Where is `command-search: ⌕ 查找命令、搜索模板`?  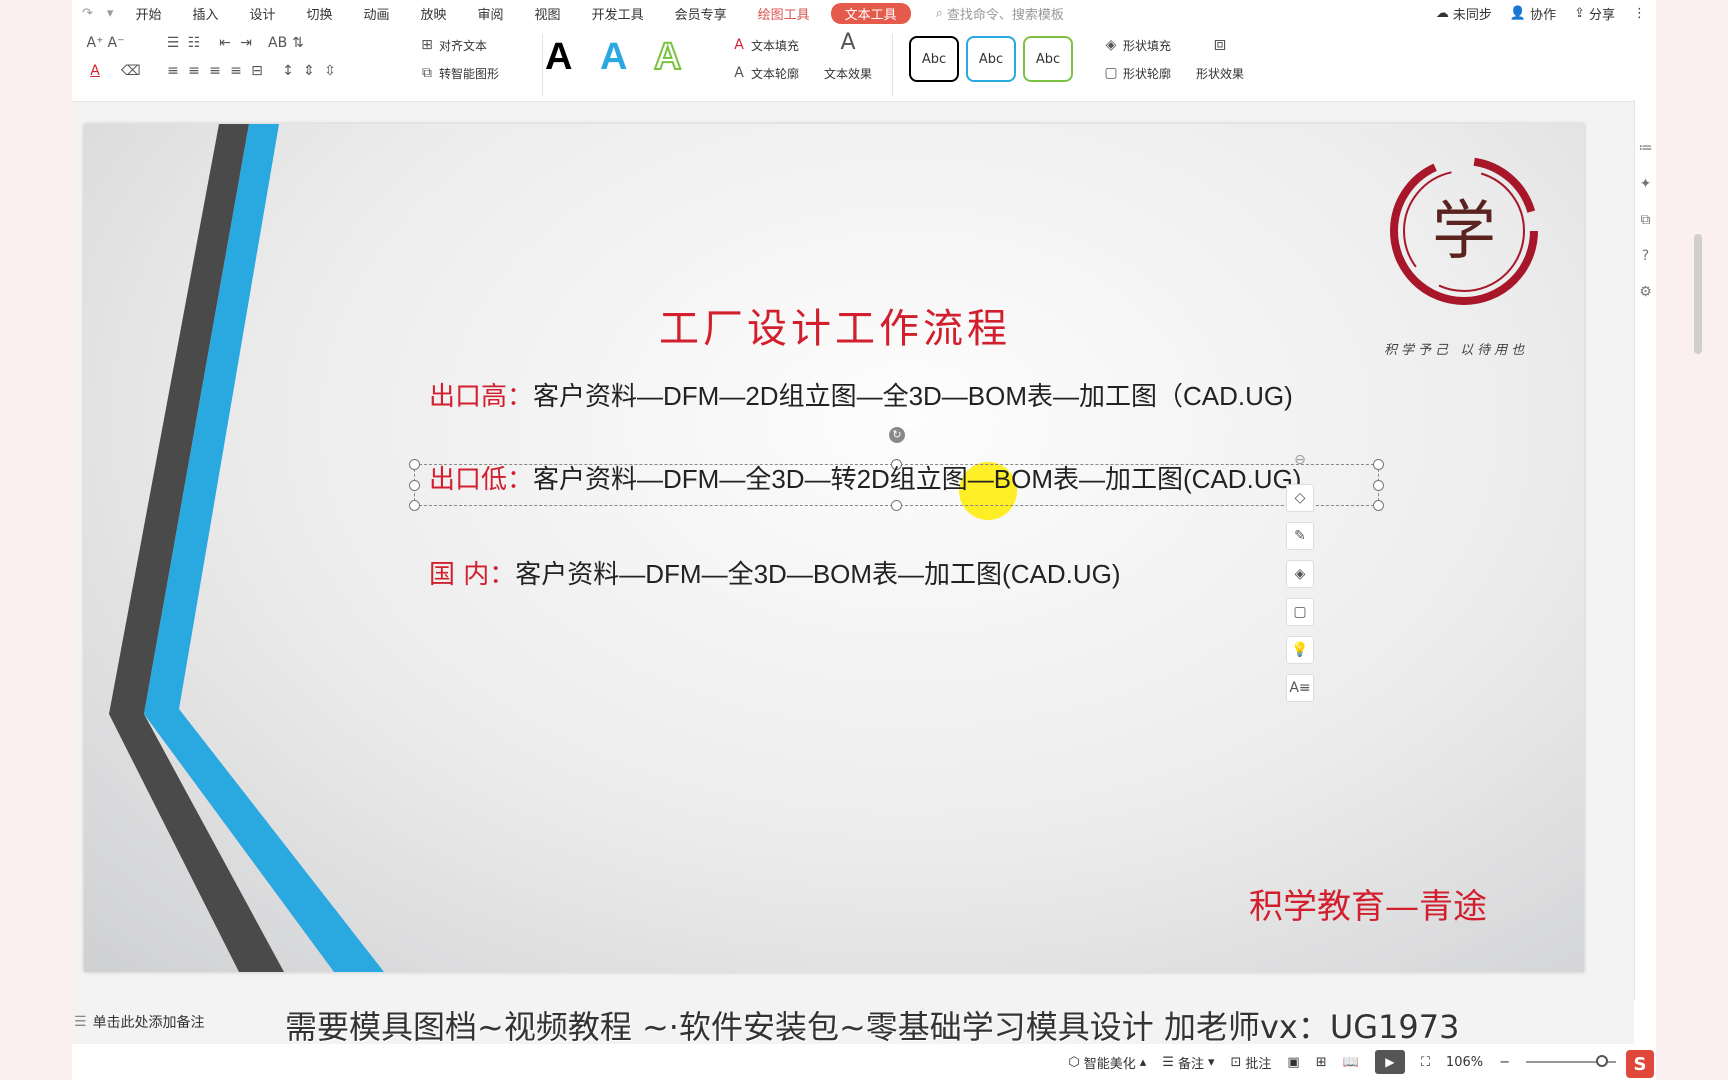
command-search: ⌕ 查找命令、搜索模板 is located at coordinates (1000, 13).